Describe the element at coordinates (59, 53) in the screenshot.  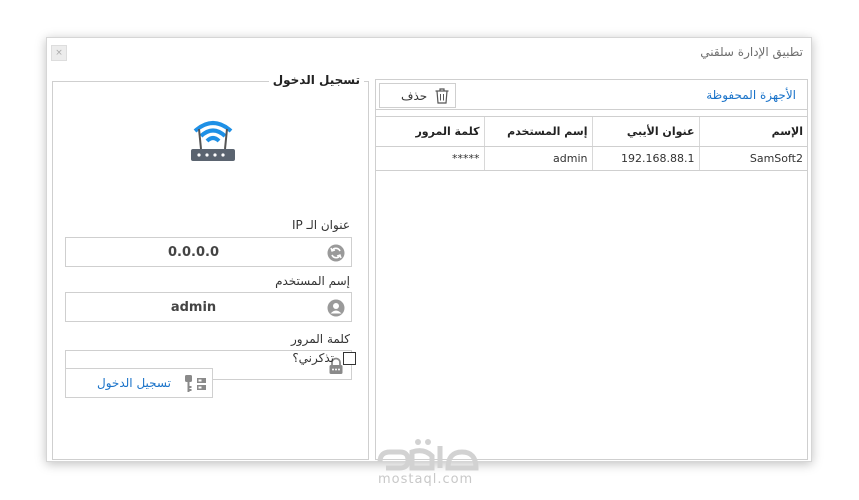
I see `close-button: ×` at that location.